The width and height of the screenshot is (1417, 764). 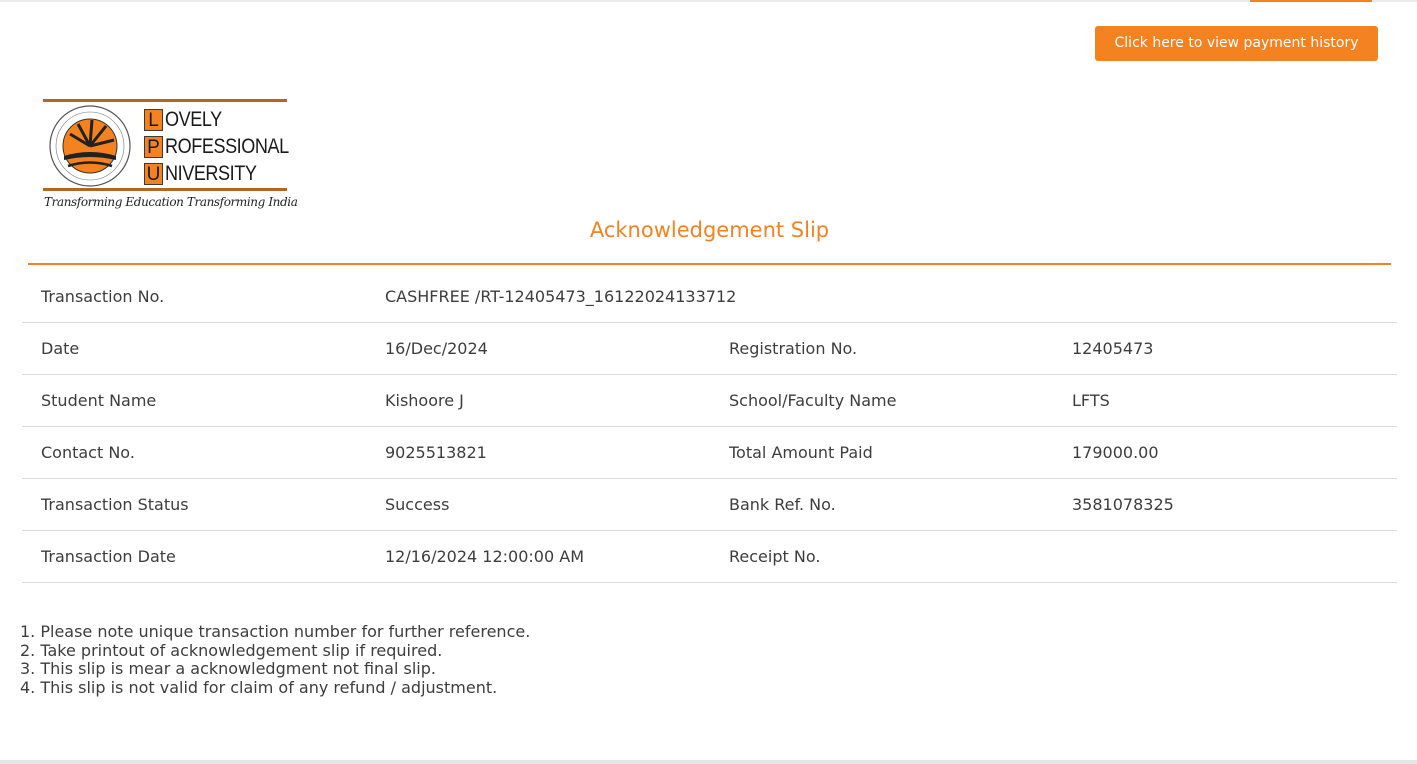 I want to click on field-label: Transaction Date, so click(x=194, y=556).